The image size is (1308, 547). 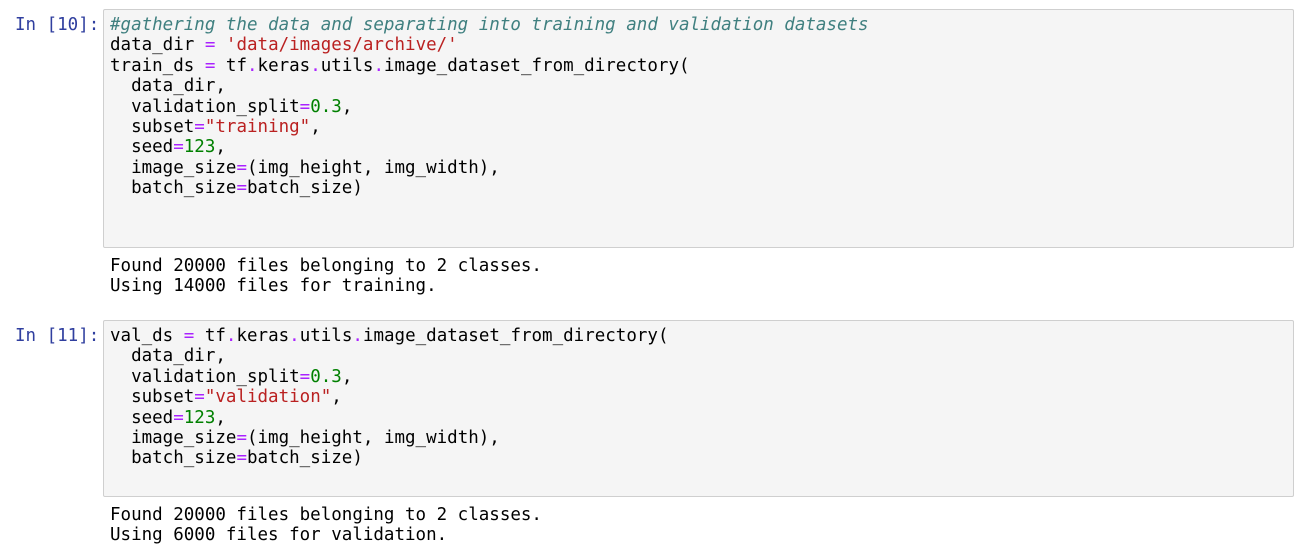 I want to click on code-token-string: 'data/images/archive/', so click(x=341, y=45).